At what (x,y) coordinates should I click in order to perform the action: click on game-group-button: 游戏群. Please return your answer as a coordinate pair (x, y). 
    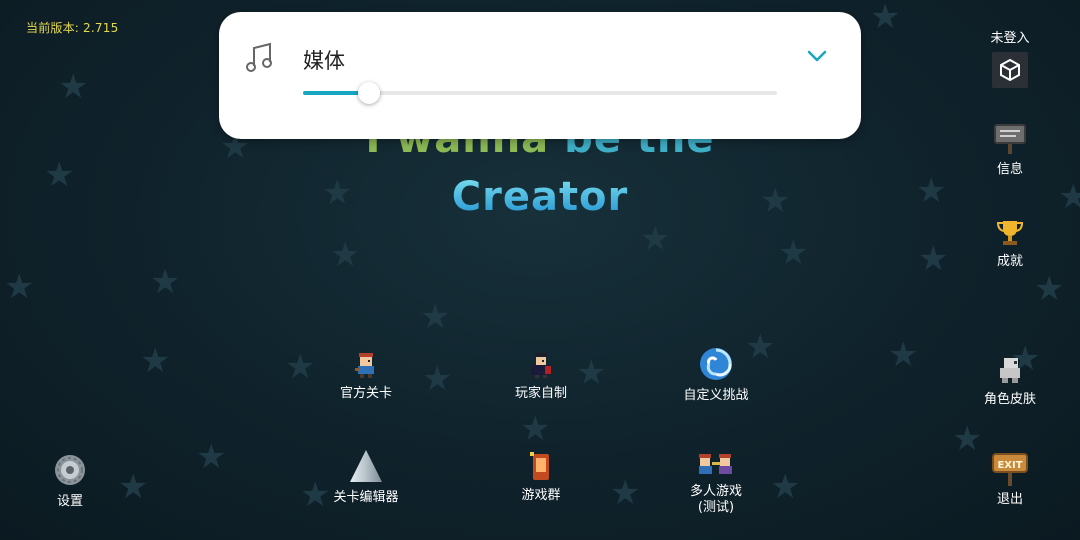
    Looking at the image, I should click on (541, 477).